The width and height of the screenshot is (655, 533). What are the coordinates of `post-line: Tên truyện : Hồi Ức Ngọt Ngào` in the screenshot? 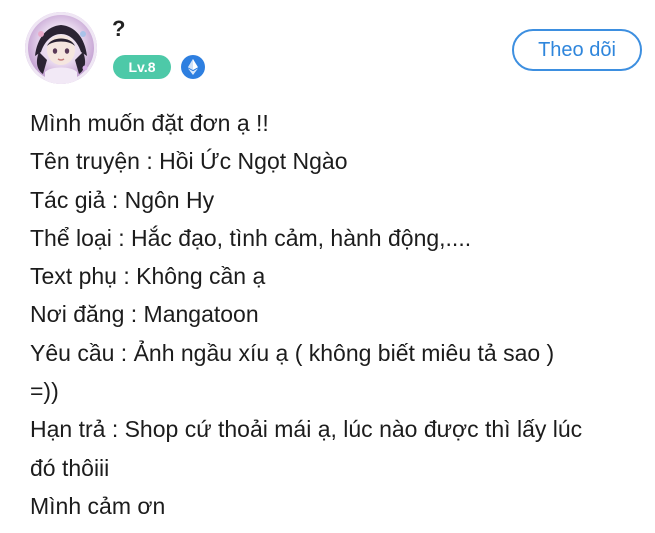 It's located at (189, 161).